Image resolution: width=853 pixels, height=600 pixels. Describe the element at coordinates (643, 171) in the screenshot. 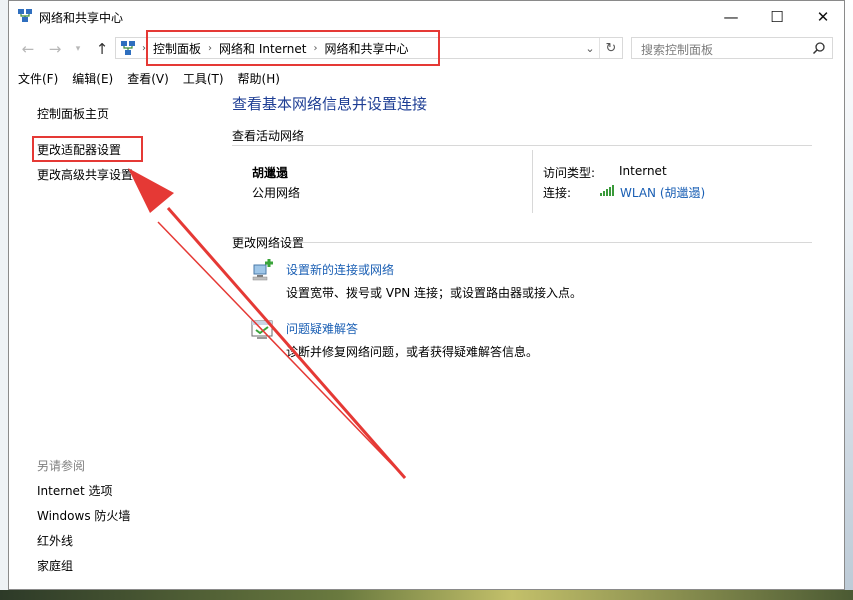

I see `access-type-value: Internet` at that location.